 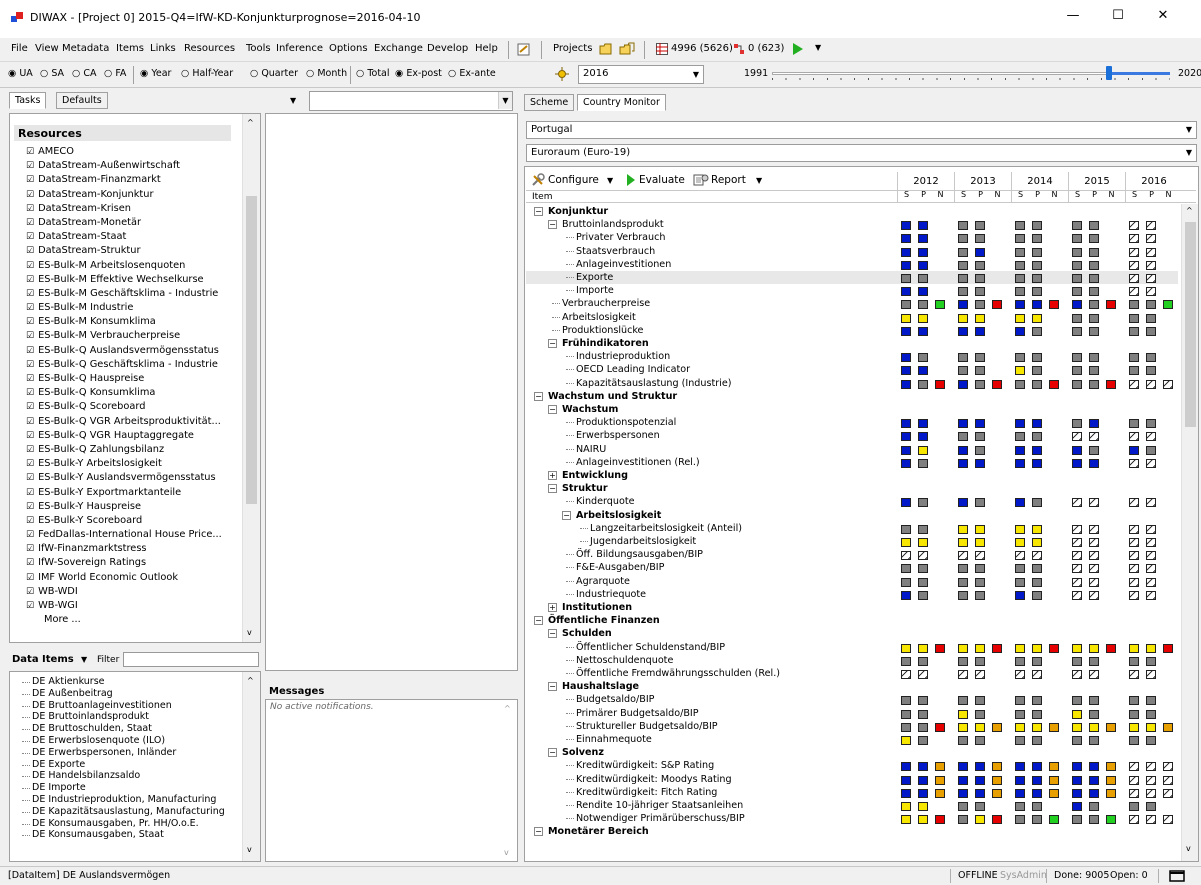 I want to click on tree-row: − Monetärer Bereich, so click(x=852, y=831).